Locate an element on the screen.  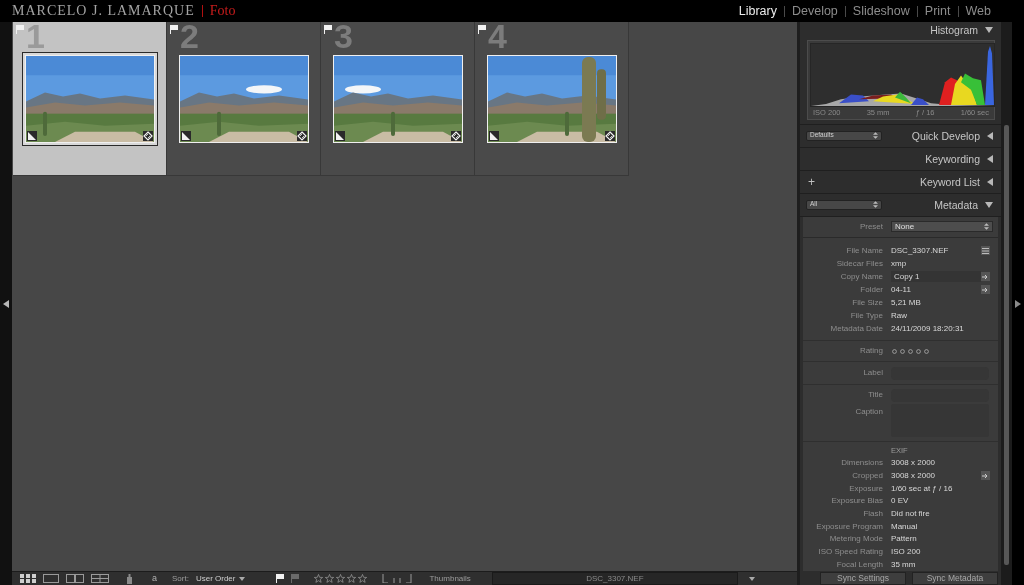
field-label: Metering Mode is located at coordinates (856, 539).